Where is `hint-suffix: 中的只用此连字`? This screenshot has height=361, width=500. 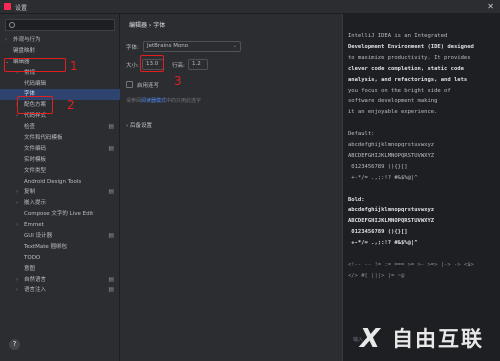 hint-suffix: 中的只用此连字 is located at coordinates (184, 101).